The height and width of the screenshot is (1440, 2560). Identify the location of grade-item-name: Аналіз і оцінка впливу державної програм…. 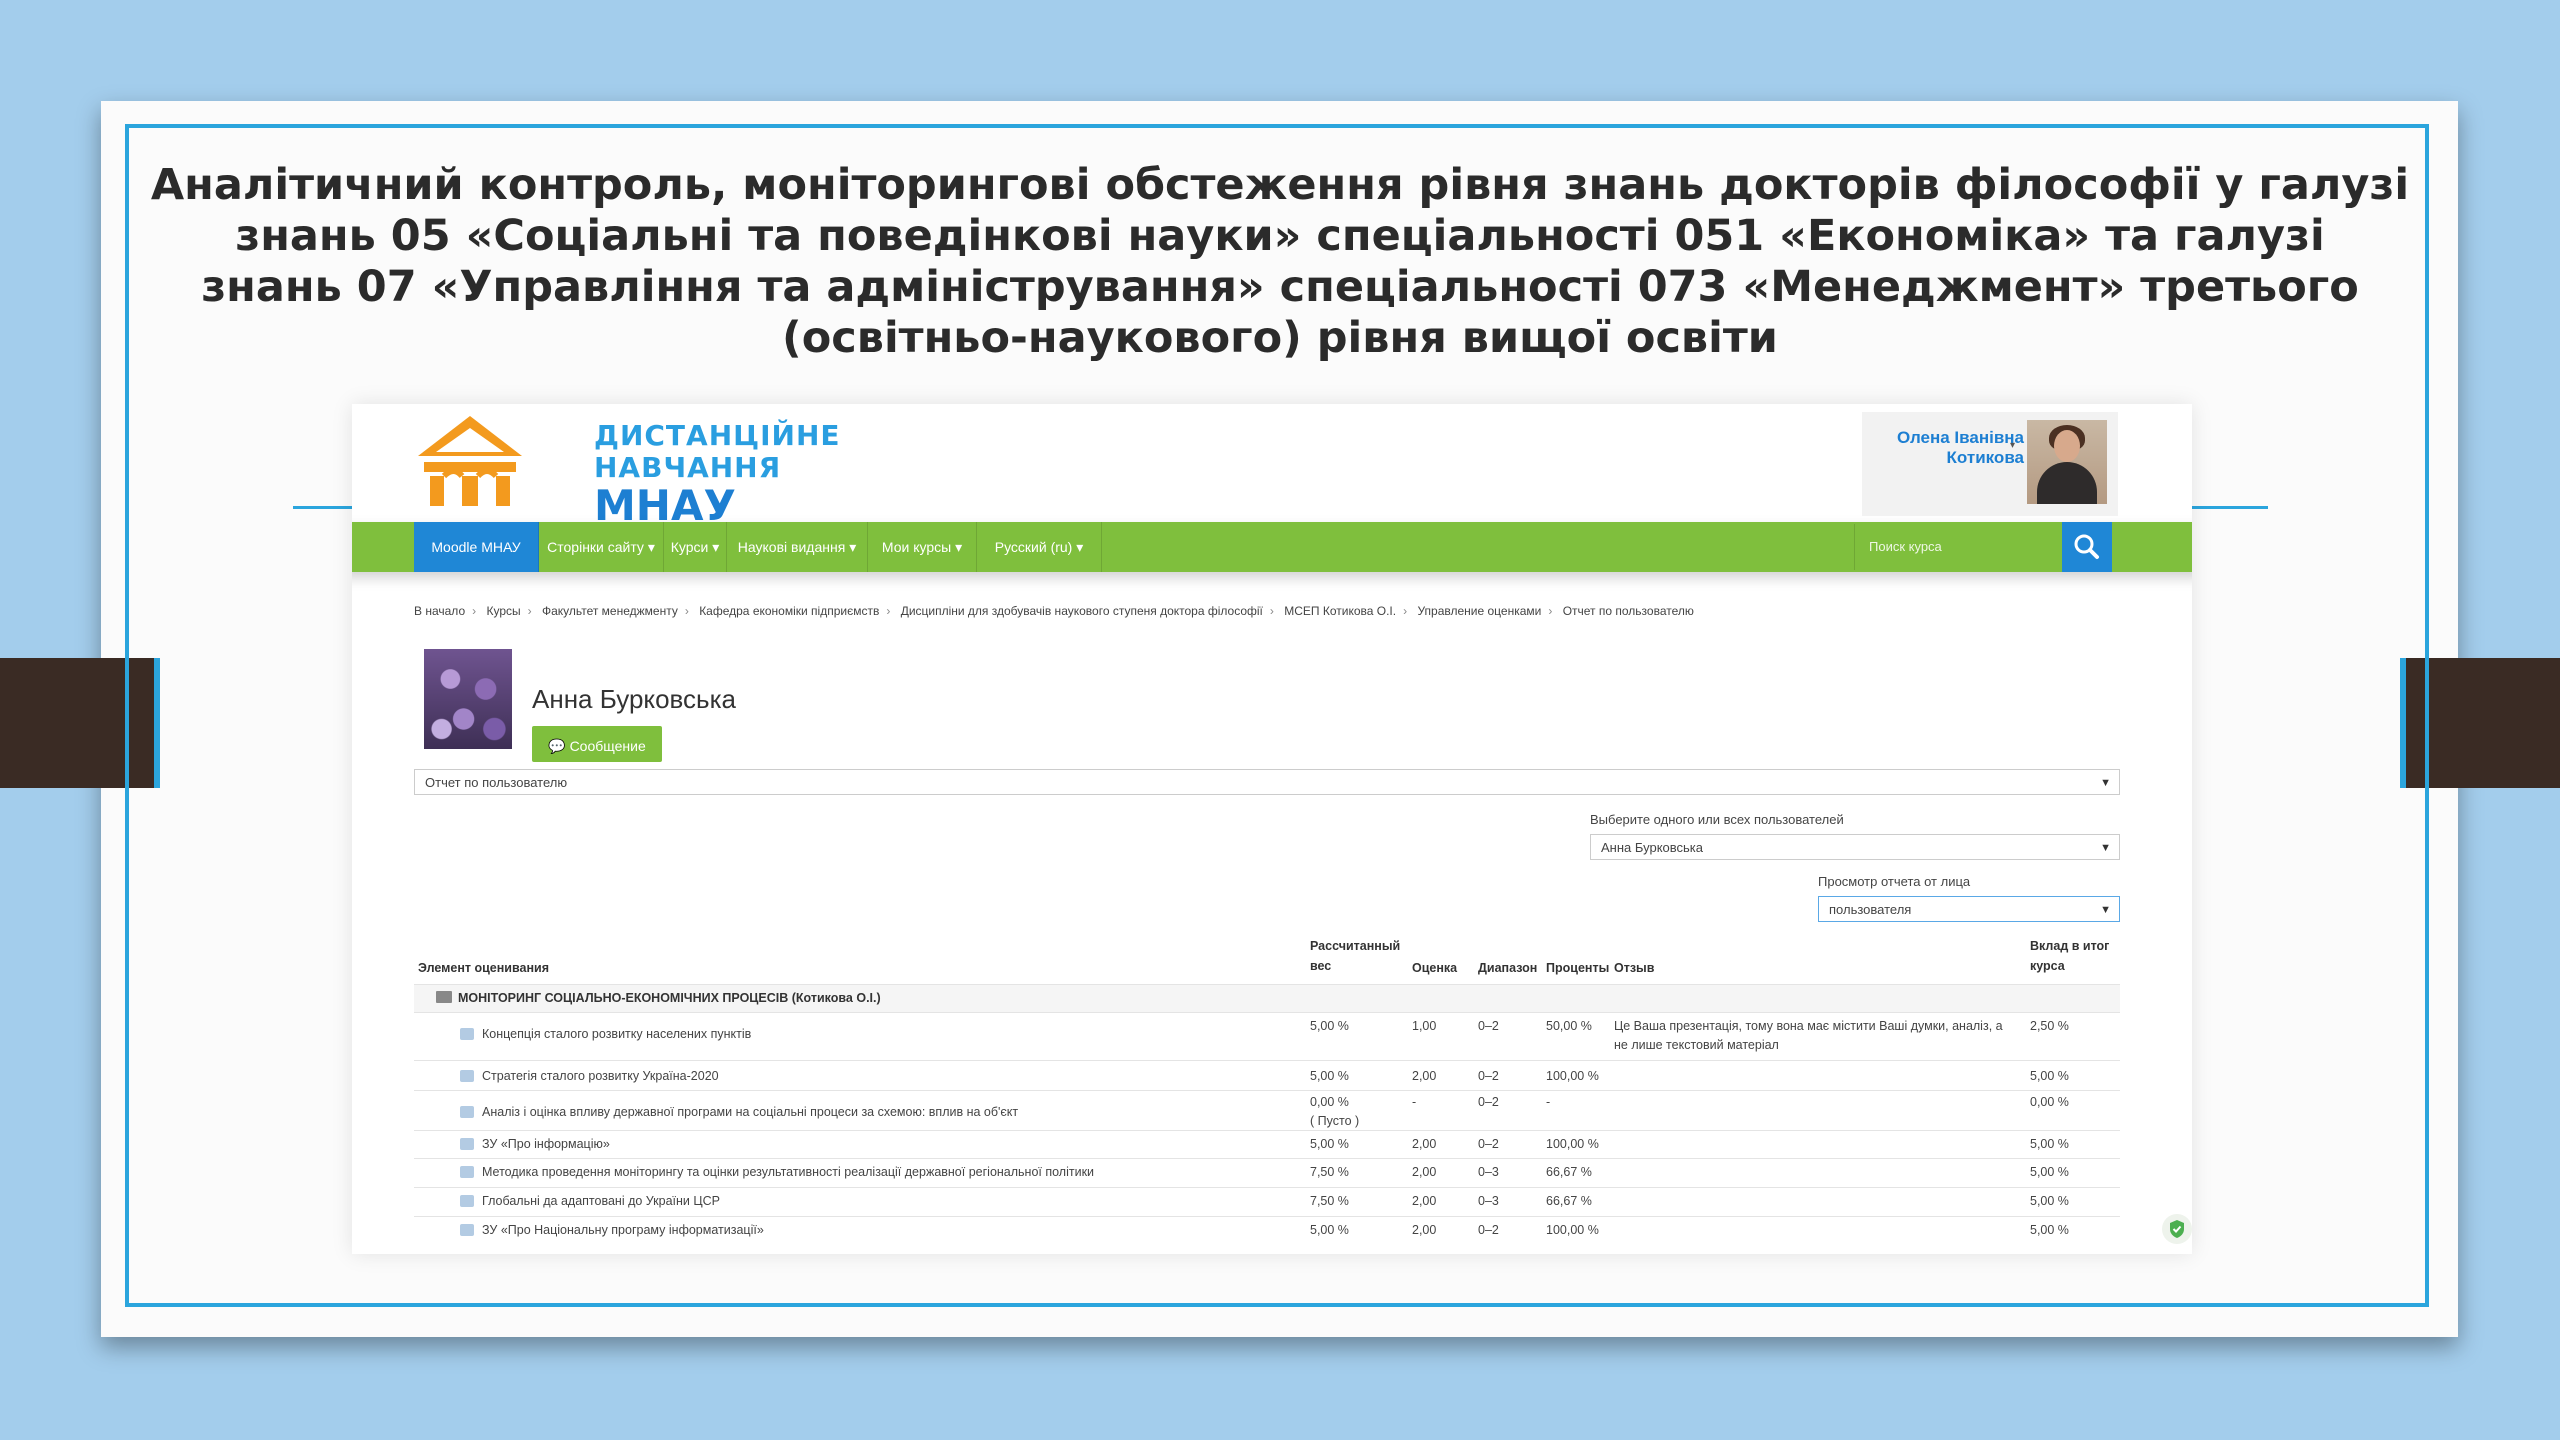
(750, 1112).